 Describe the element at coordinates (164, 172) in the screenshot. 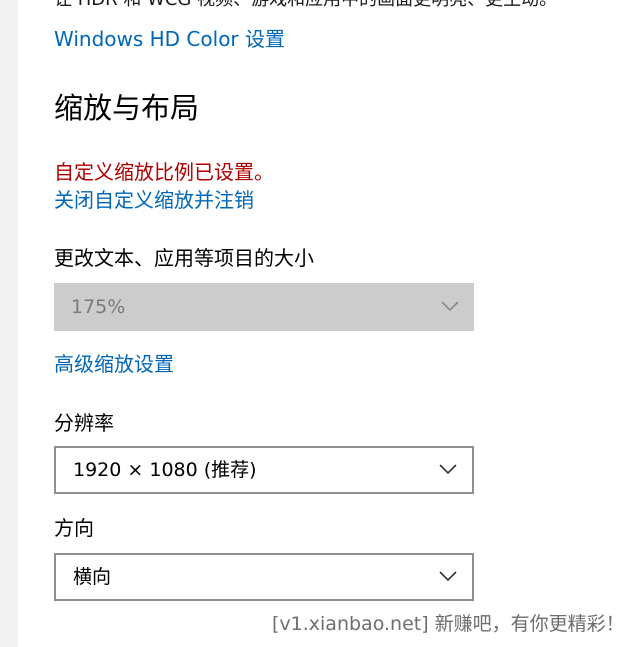

I see `custom-scaling-warning: 自定义缩放比例已设置。` at that location.